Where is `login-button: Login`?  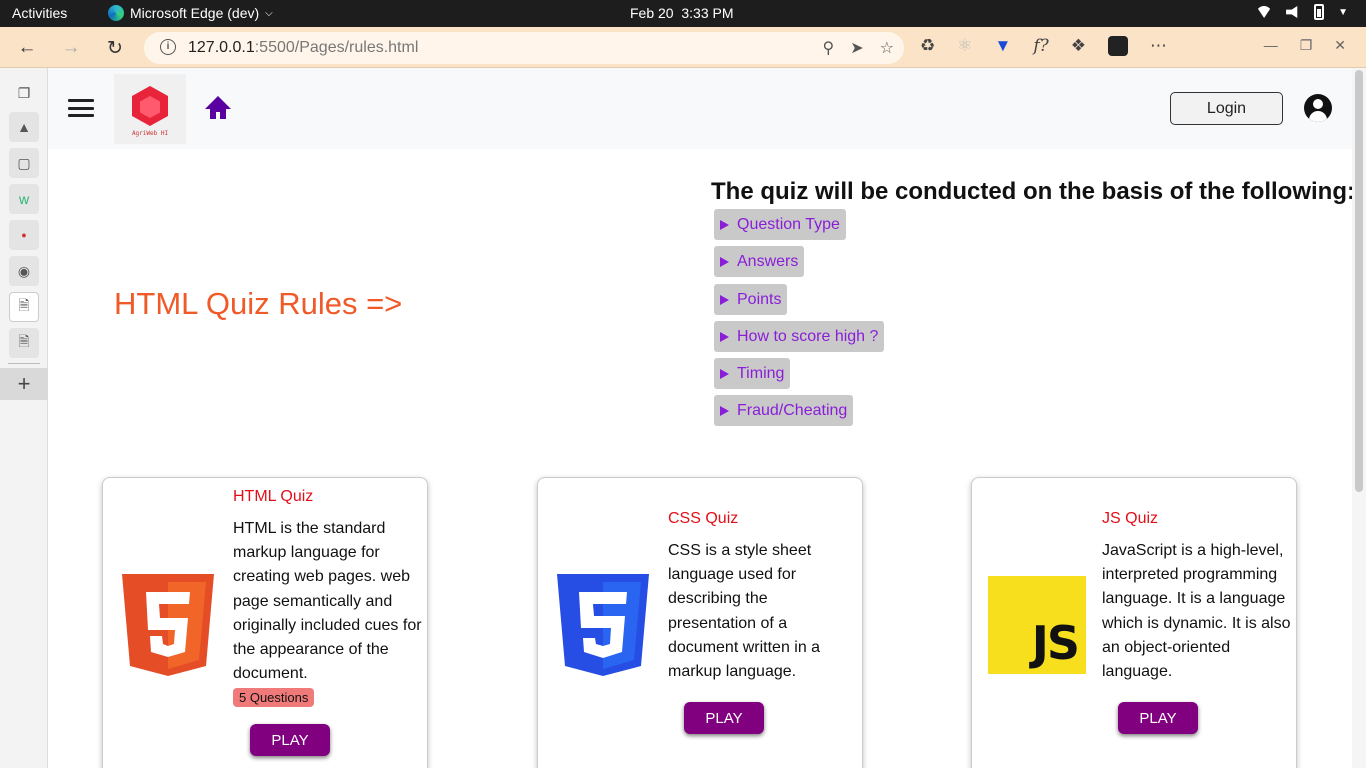
login-button: Login is located at coordinates (1226, 108).